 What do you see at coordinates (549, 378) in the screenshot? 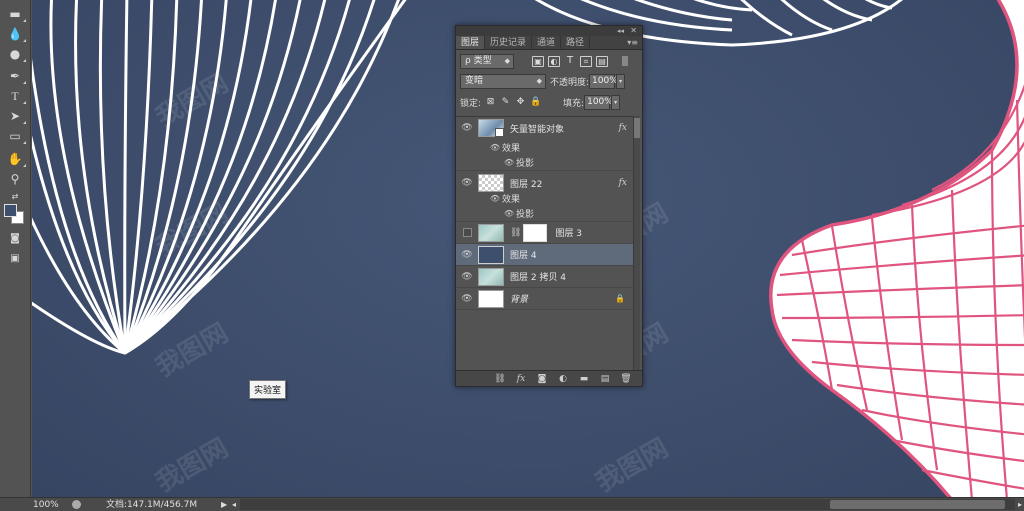
I see `panel-bottom-bar: ⛓ fx ◙ ◐ ▬ ▤ 🗑` at bounding box center [549, 378].